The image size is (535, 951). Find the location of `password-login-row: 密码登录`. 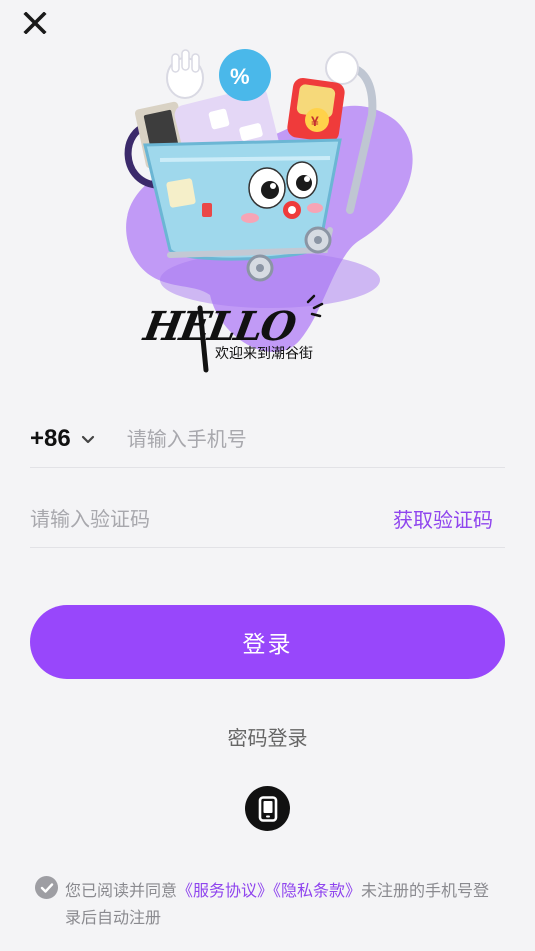

password-login-row: 密码登录 is located at coordinates (267, 736).